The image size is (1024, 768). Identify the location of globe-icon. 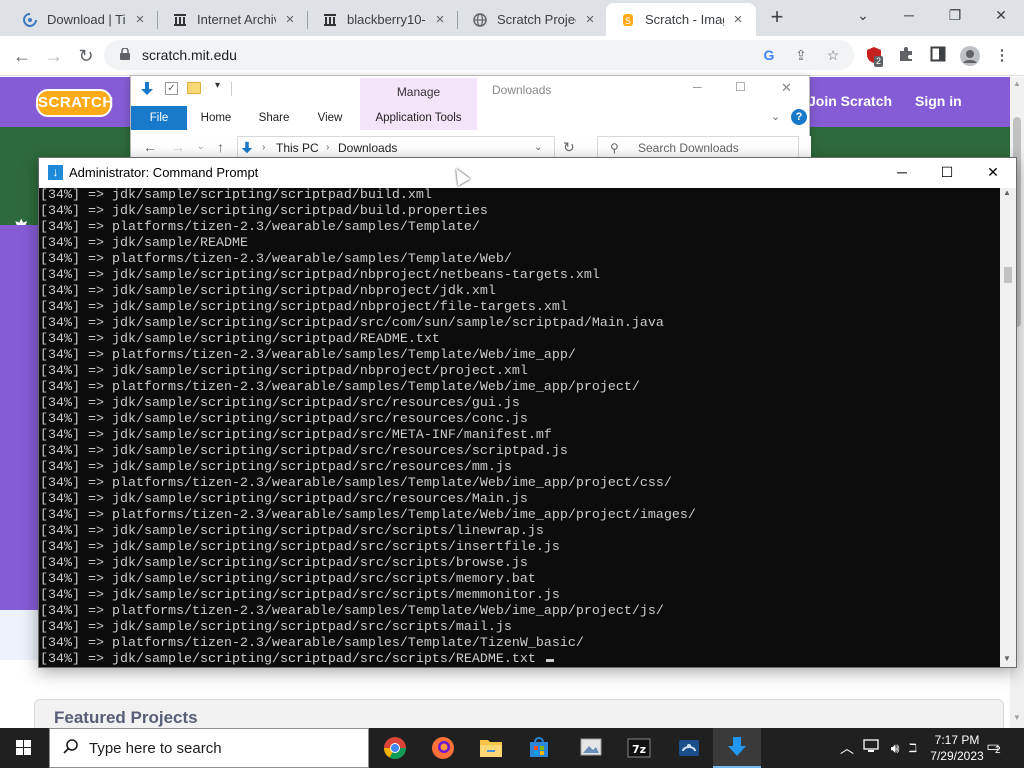
(480, 20).